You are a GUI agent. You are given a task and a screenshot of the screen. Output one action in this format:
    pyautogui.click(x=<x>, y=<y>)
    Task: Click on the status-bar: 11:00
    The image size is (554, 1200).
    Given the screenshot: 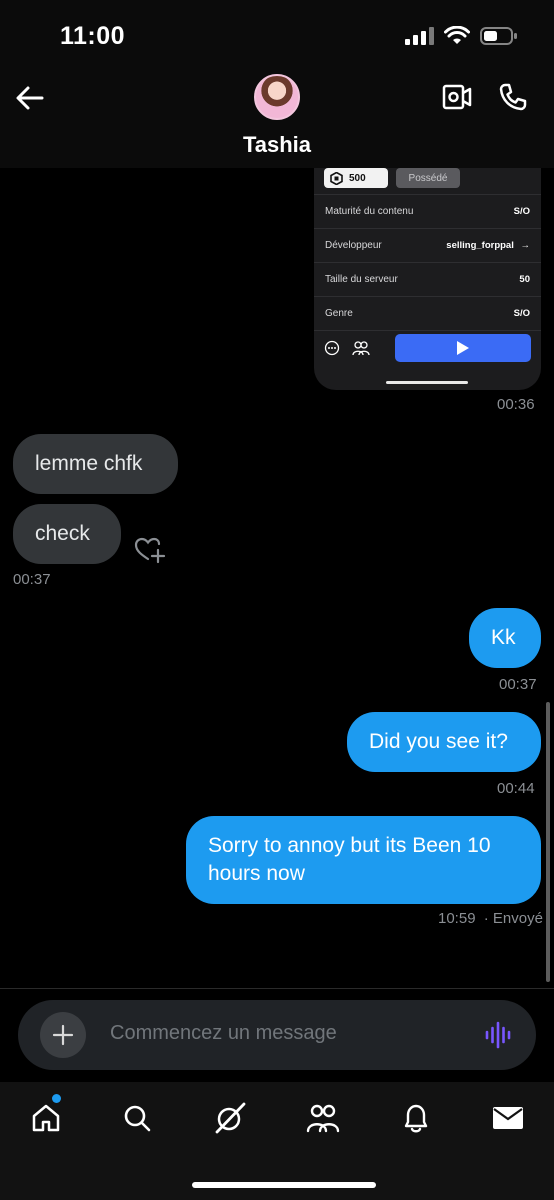 What is the action you would take?
    pyautogui.click(x=277, y=35)
    